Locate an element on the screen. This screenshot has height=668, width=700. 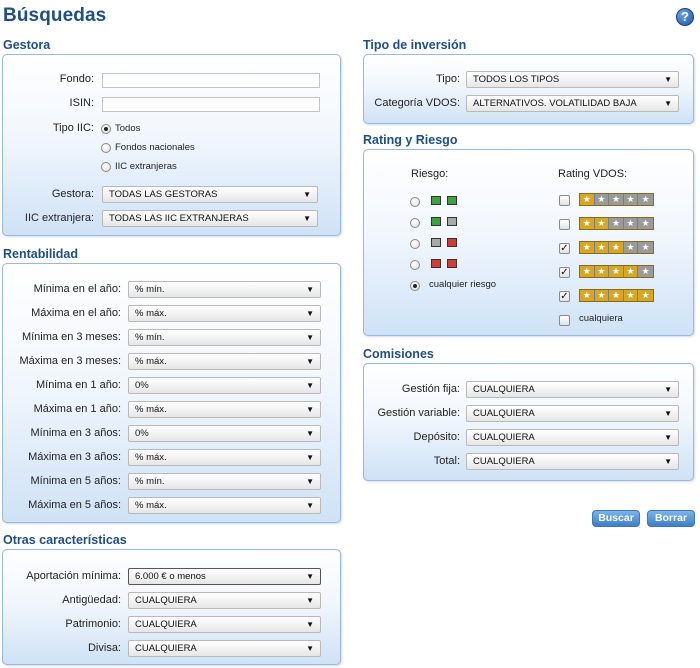
patrimonio-select: CUALQUIERA ▼ is located at coordinates (224, 624).